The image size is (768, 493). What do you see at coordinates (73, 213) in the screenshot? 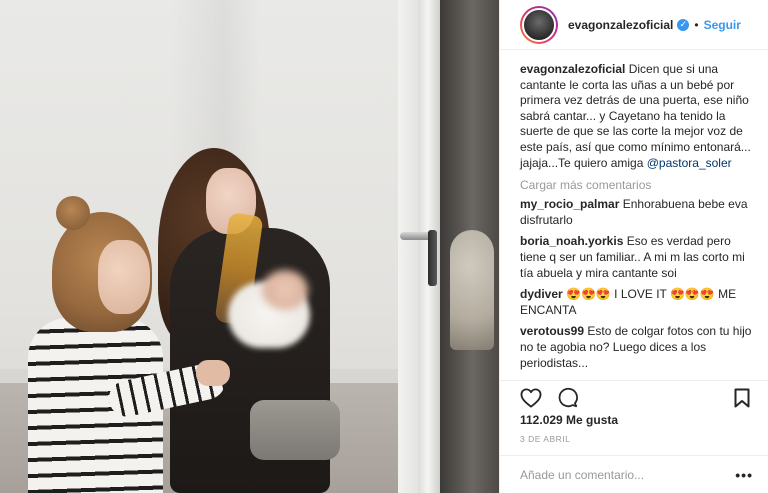
I see `woman-left-hair-bun` at bounding box center [73, 213].